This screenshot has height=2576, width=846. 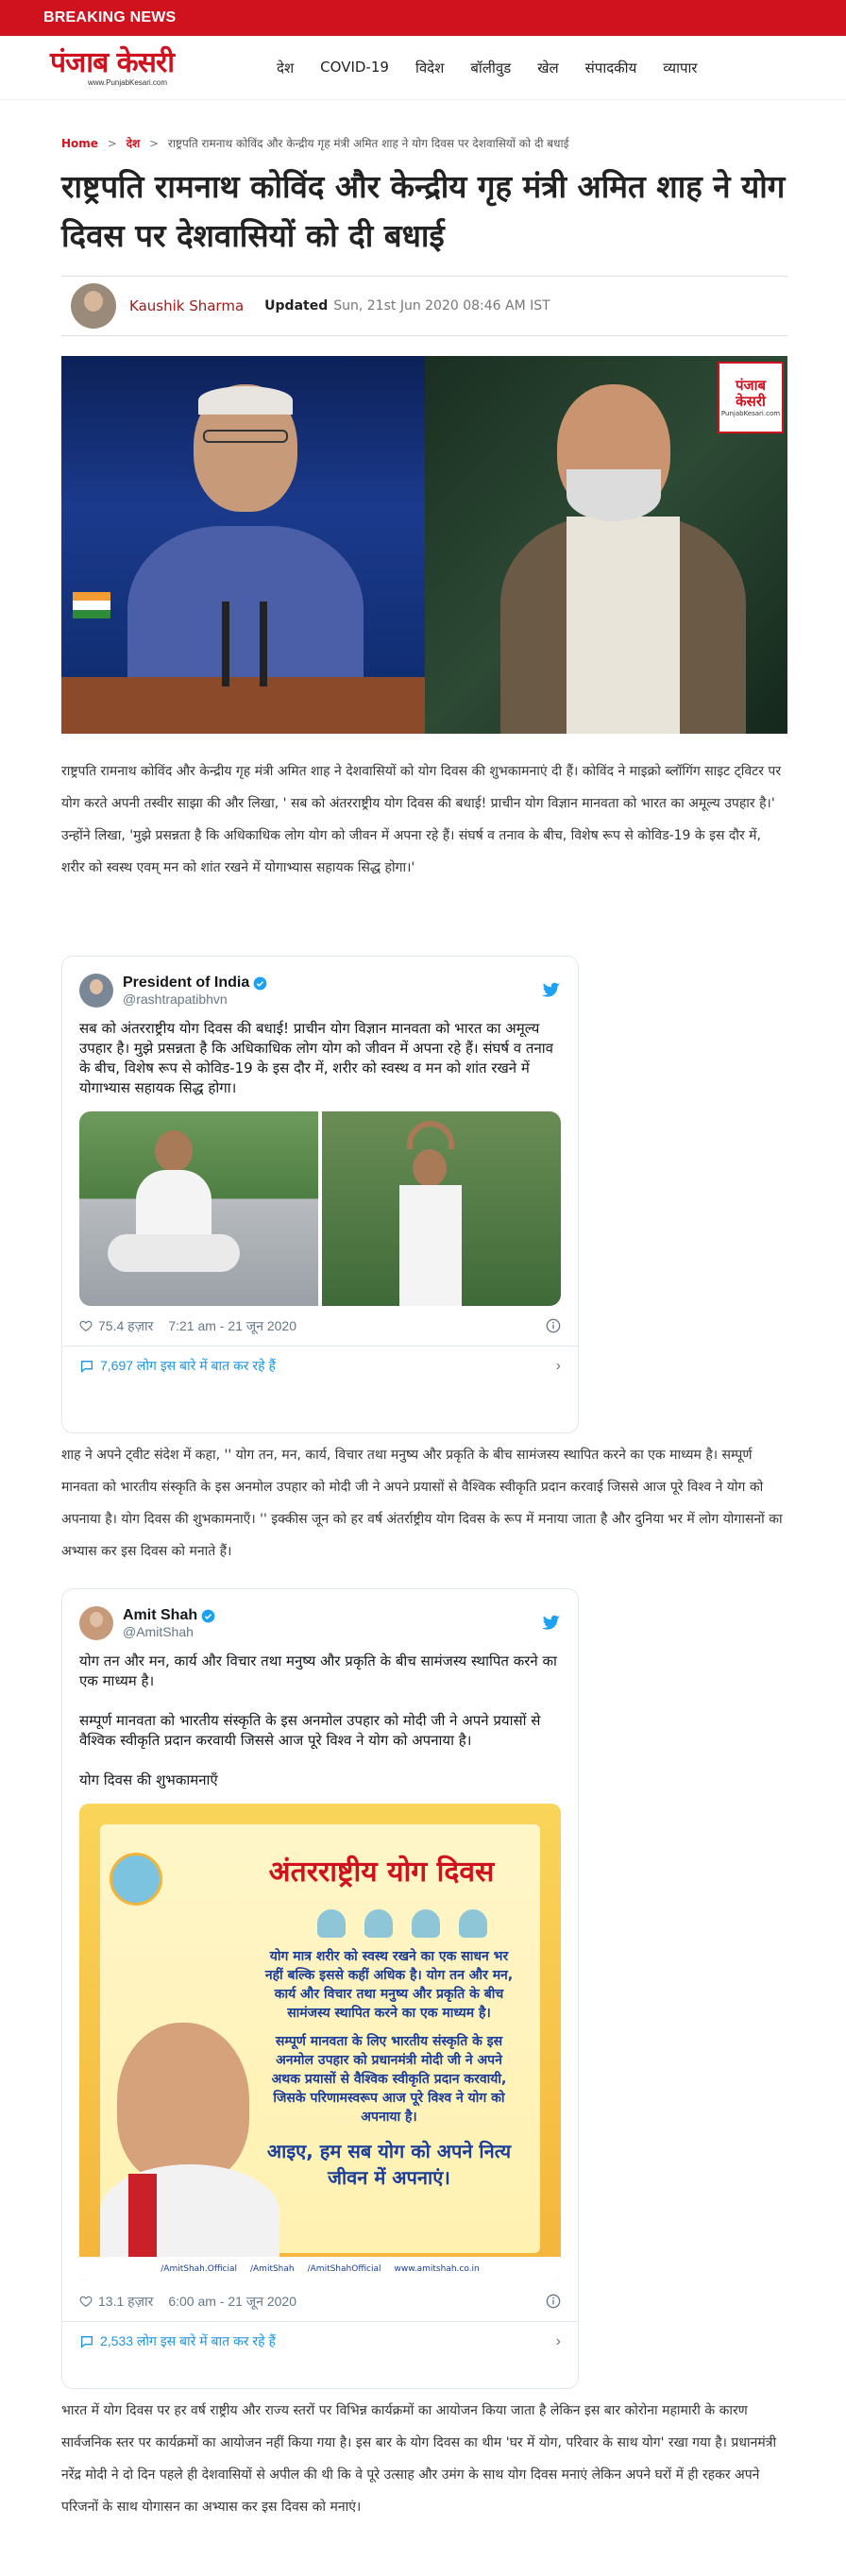 What do you see at coordinates (320, 2301) in the screenshot?
I see `tweet-meta: 13.1 हज़ार 6:00 am - 21 जून 2020` at bounding box center [320, 2301].